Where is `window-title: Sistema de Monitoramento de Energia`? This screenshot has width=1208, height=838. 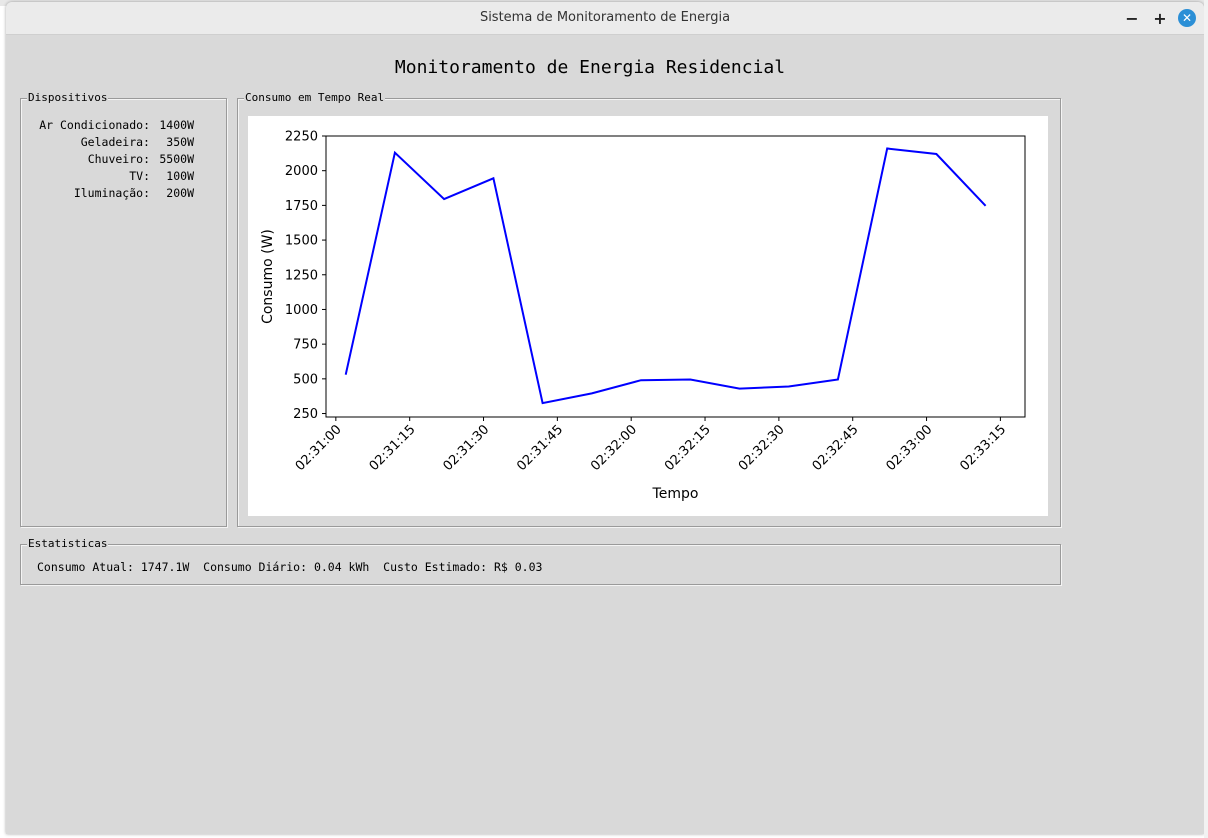 window-title: Sistema de Monitoramento de Energia is located at coordinates (605, 17).